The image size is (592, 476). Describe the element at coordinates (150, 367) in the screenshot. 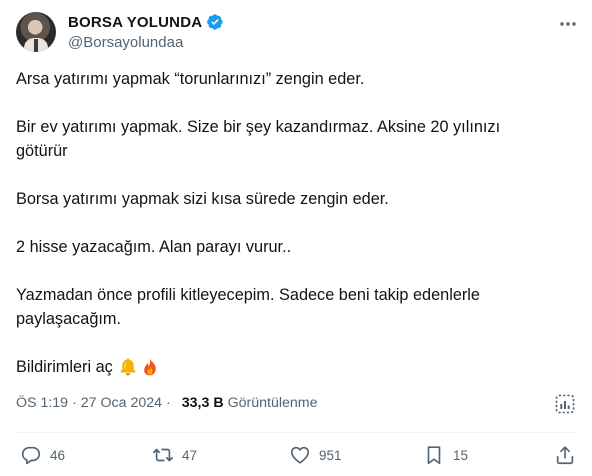

I see `fire-emoji-icon` at that location.